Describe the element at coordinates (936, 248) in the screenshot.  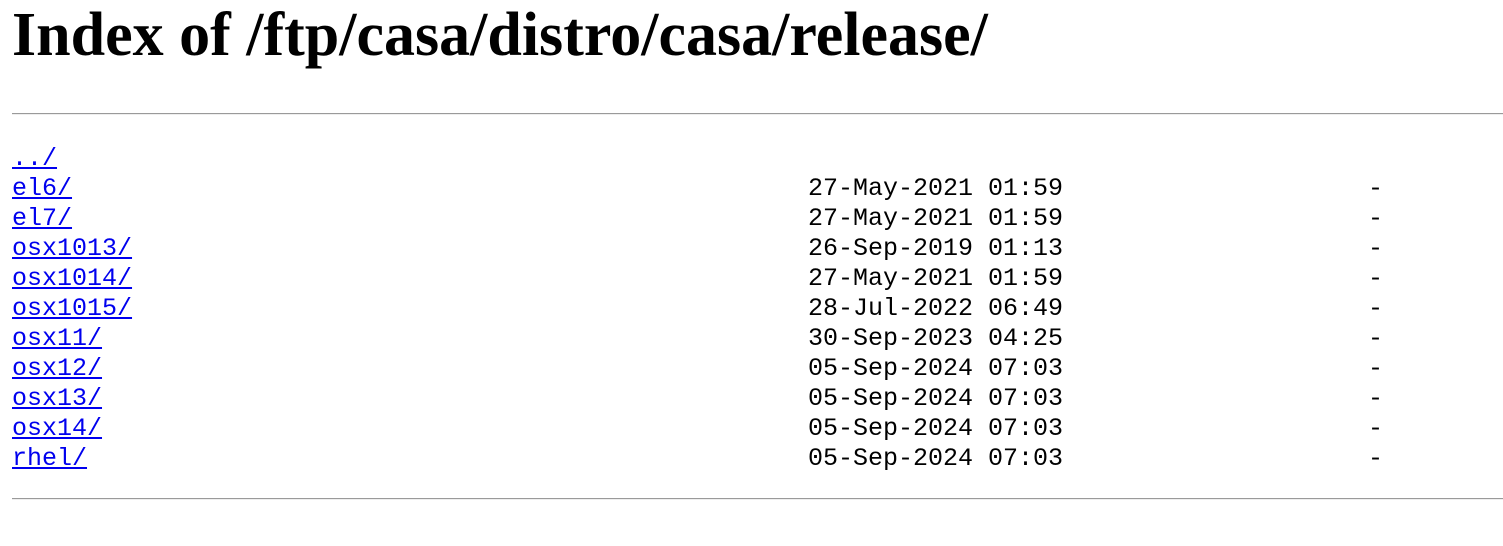
I see `modified-date: 26-Sep-2019 01:13` at that location.